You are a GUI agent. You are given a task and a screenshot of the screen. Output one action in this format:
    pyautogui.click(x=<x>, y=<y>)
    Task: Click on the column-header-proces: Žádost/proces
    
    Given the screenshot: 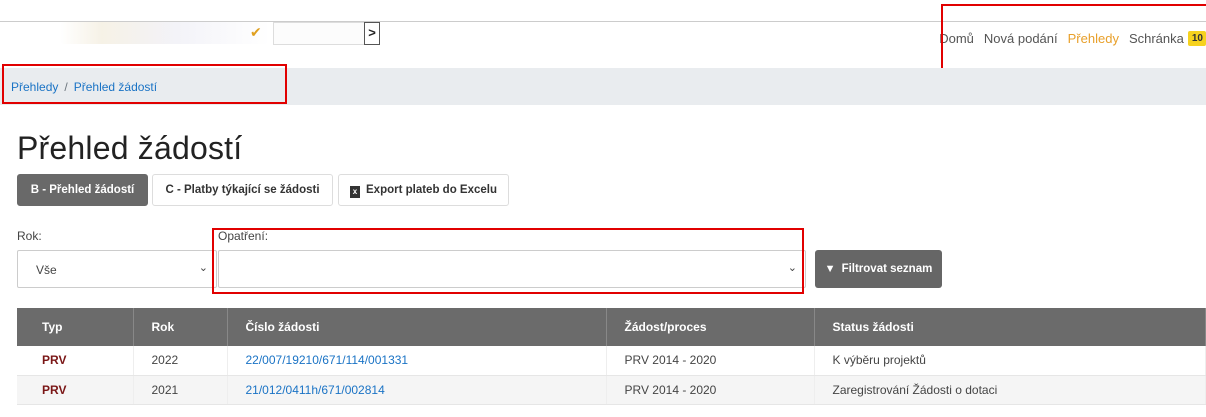 What is the action you would take?
    pyautogui.click(x=710, y=327)
    